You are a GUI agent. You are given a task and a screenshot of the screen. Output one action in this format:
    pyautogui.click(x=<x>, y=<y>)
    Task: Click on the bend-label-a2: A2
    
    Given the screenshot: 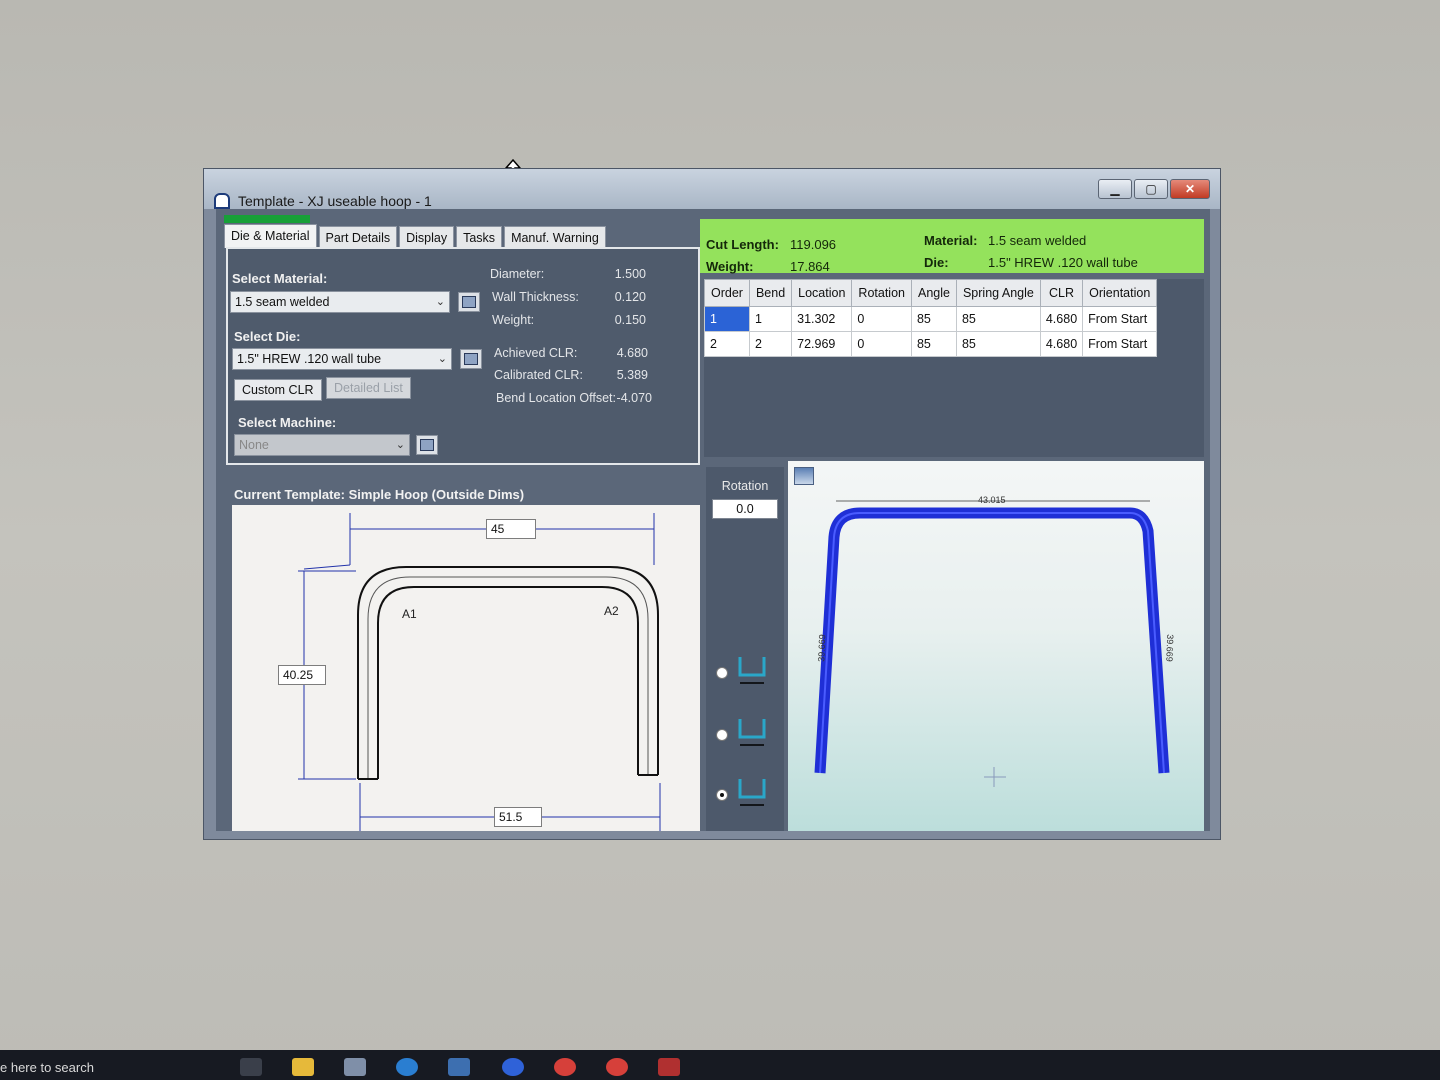 What is the action you would take?
    pyautogui.click(x=611, y=611)
    